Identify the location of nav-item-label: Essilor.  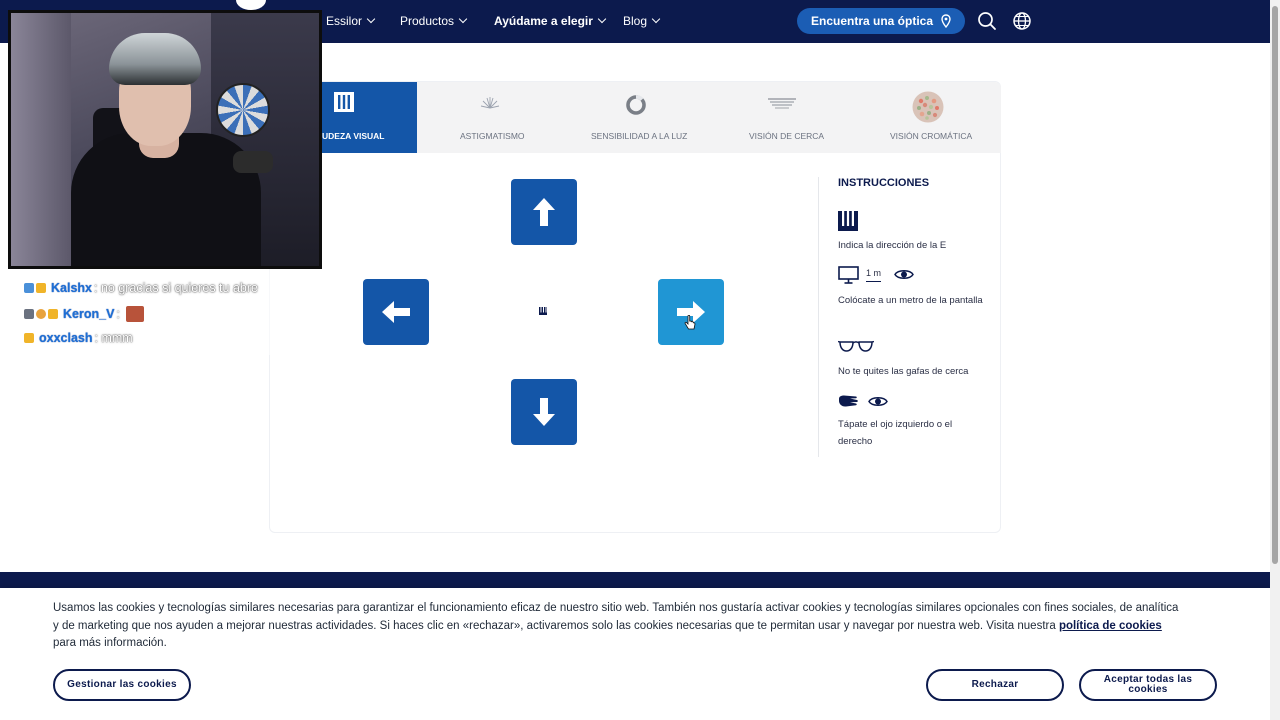
(344, 21).